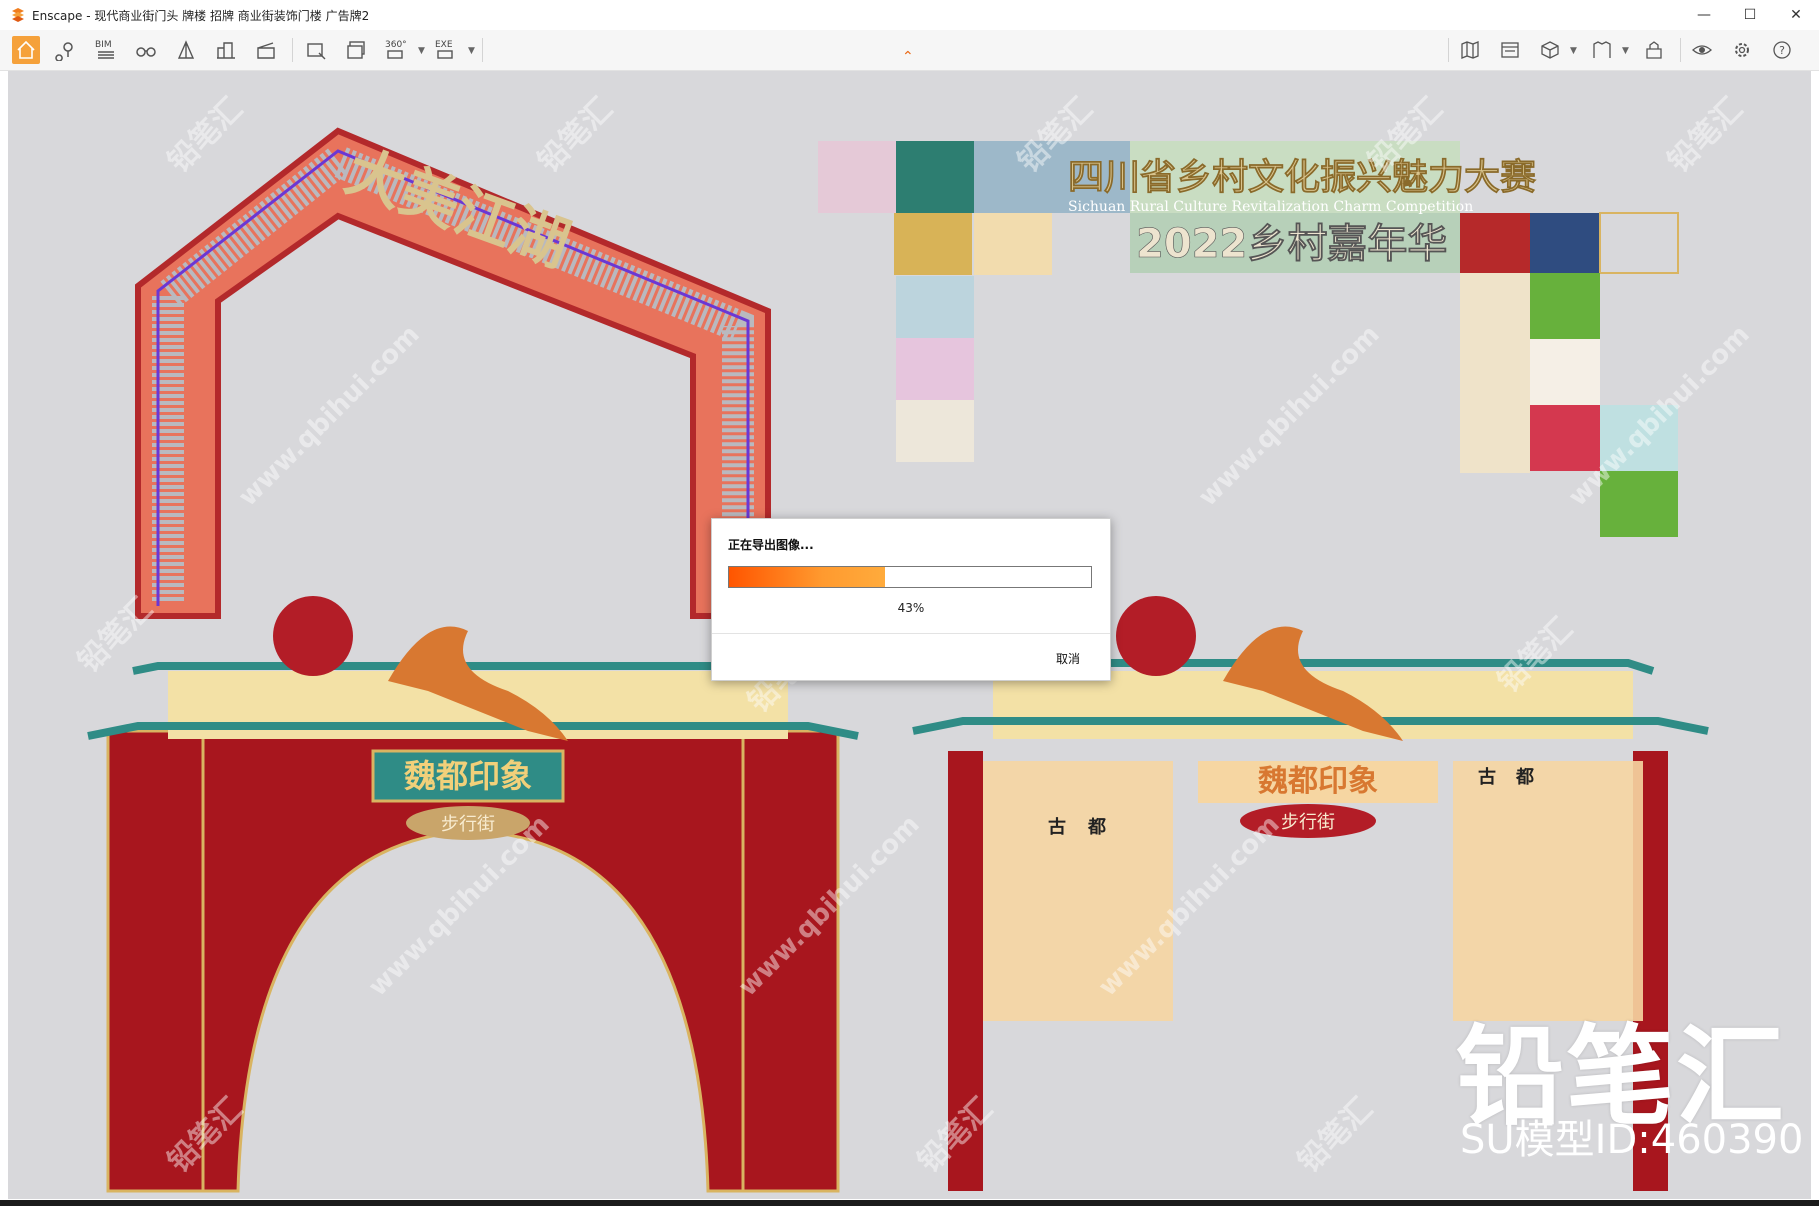 This screenshot has height=1206, width=1819. What do you see at coordinates (1308, 822) in the screenshot?
I see `gate-subtitle-right: 步行街` at bounding box center [1308, 822].